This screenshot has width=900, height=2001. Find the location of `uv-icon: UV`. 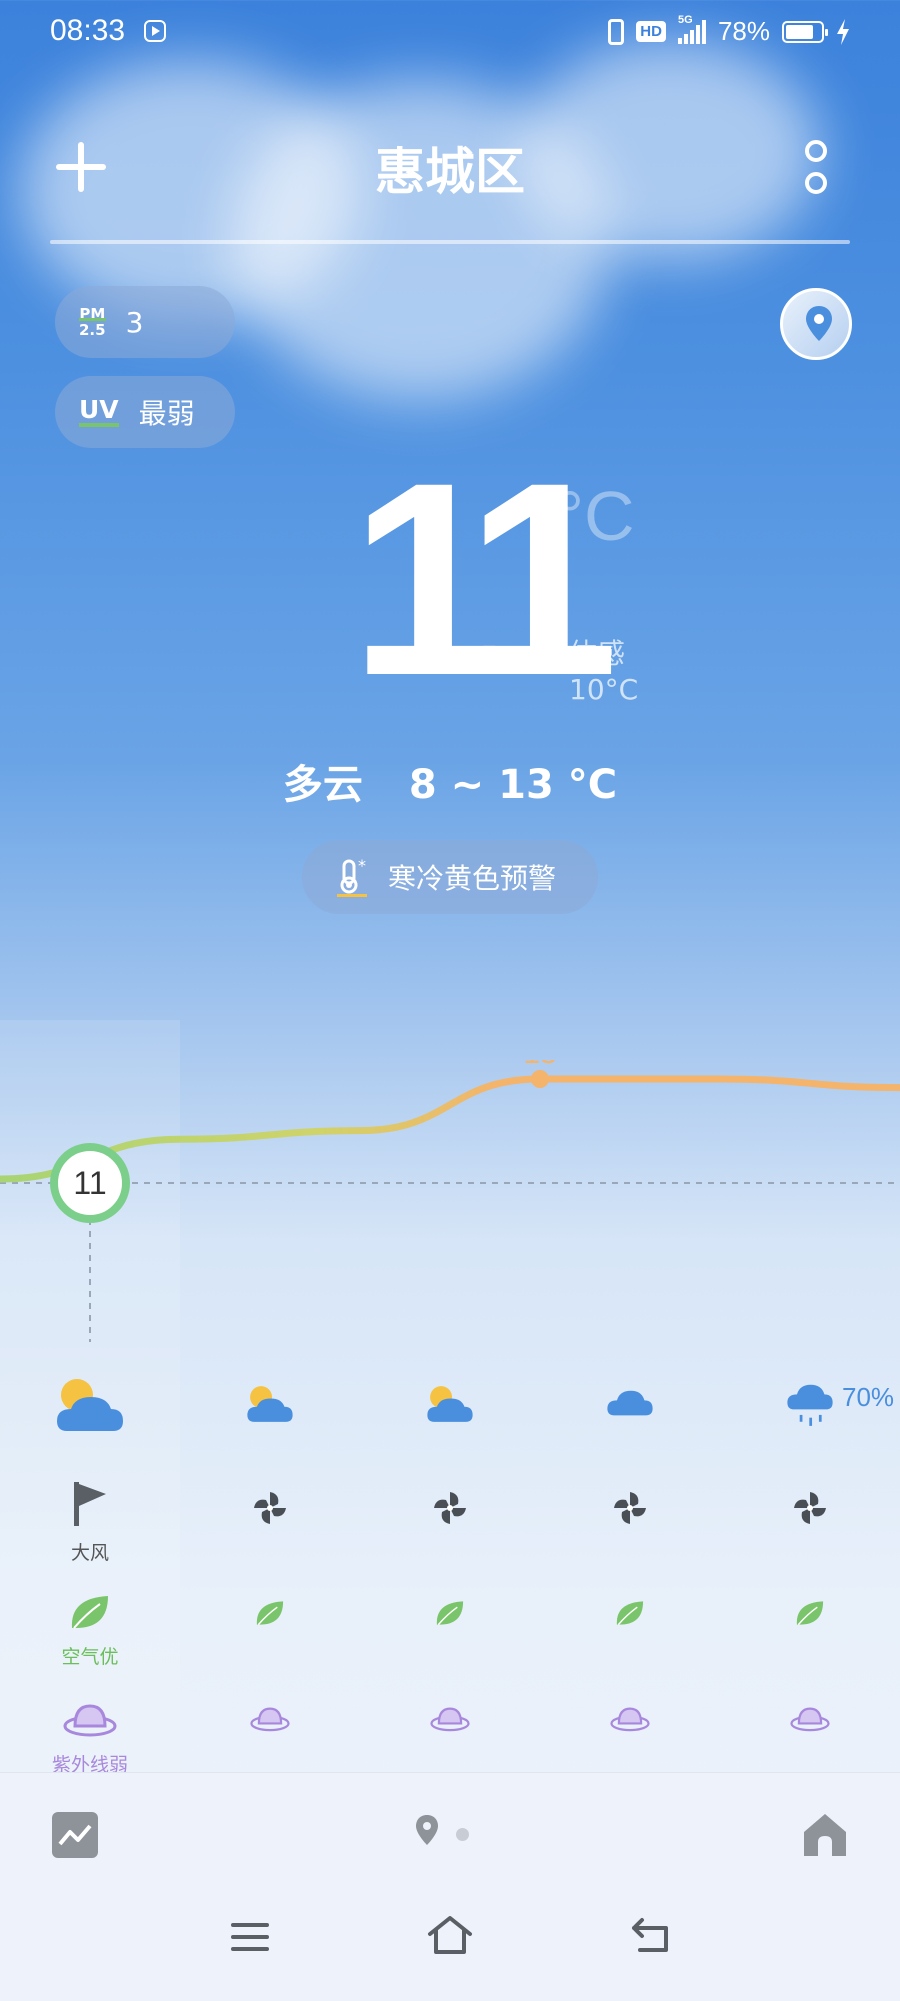

uv-icon: UV is located at coordinates (99, 412).